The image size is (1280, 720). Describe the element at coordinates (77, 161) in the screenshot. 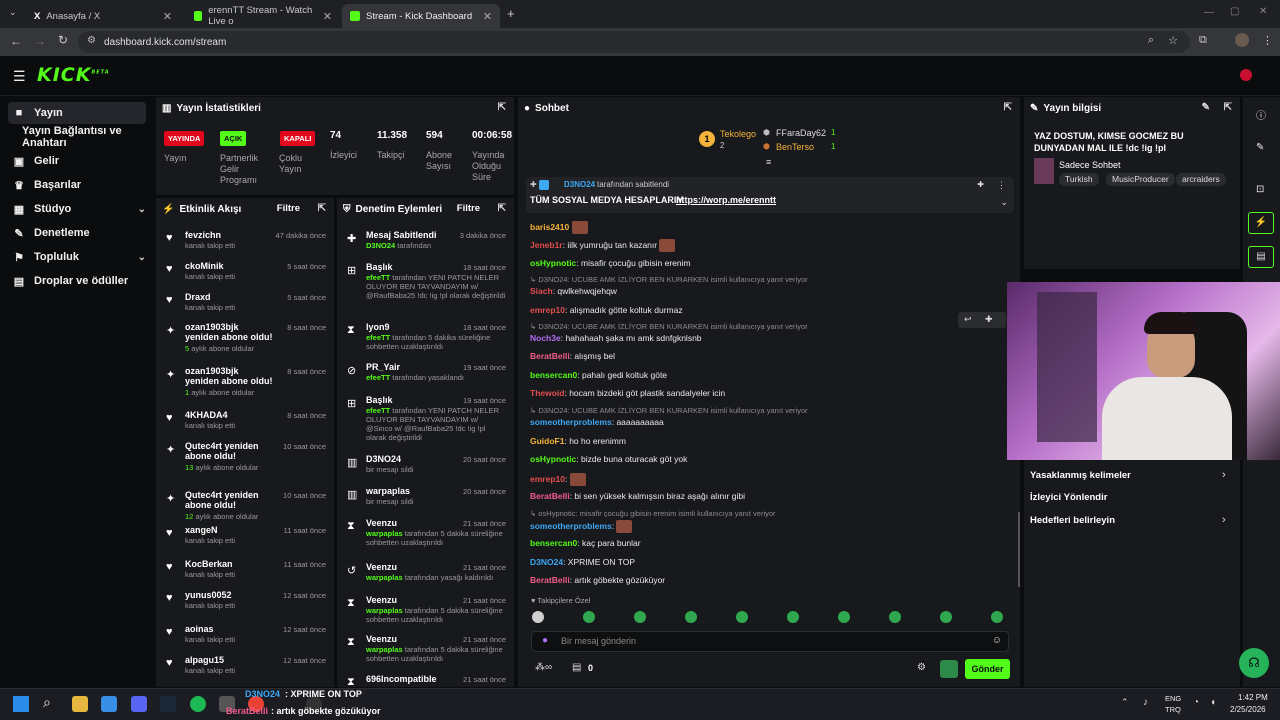

I see `sidebar-item-revenue: ▣ Gelir` at that location.